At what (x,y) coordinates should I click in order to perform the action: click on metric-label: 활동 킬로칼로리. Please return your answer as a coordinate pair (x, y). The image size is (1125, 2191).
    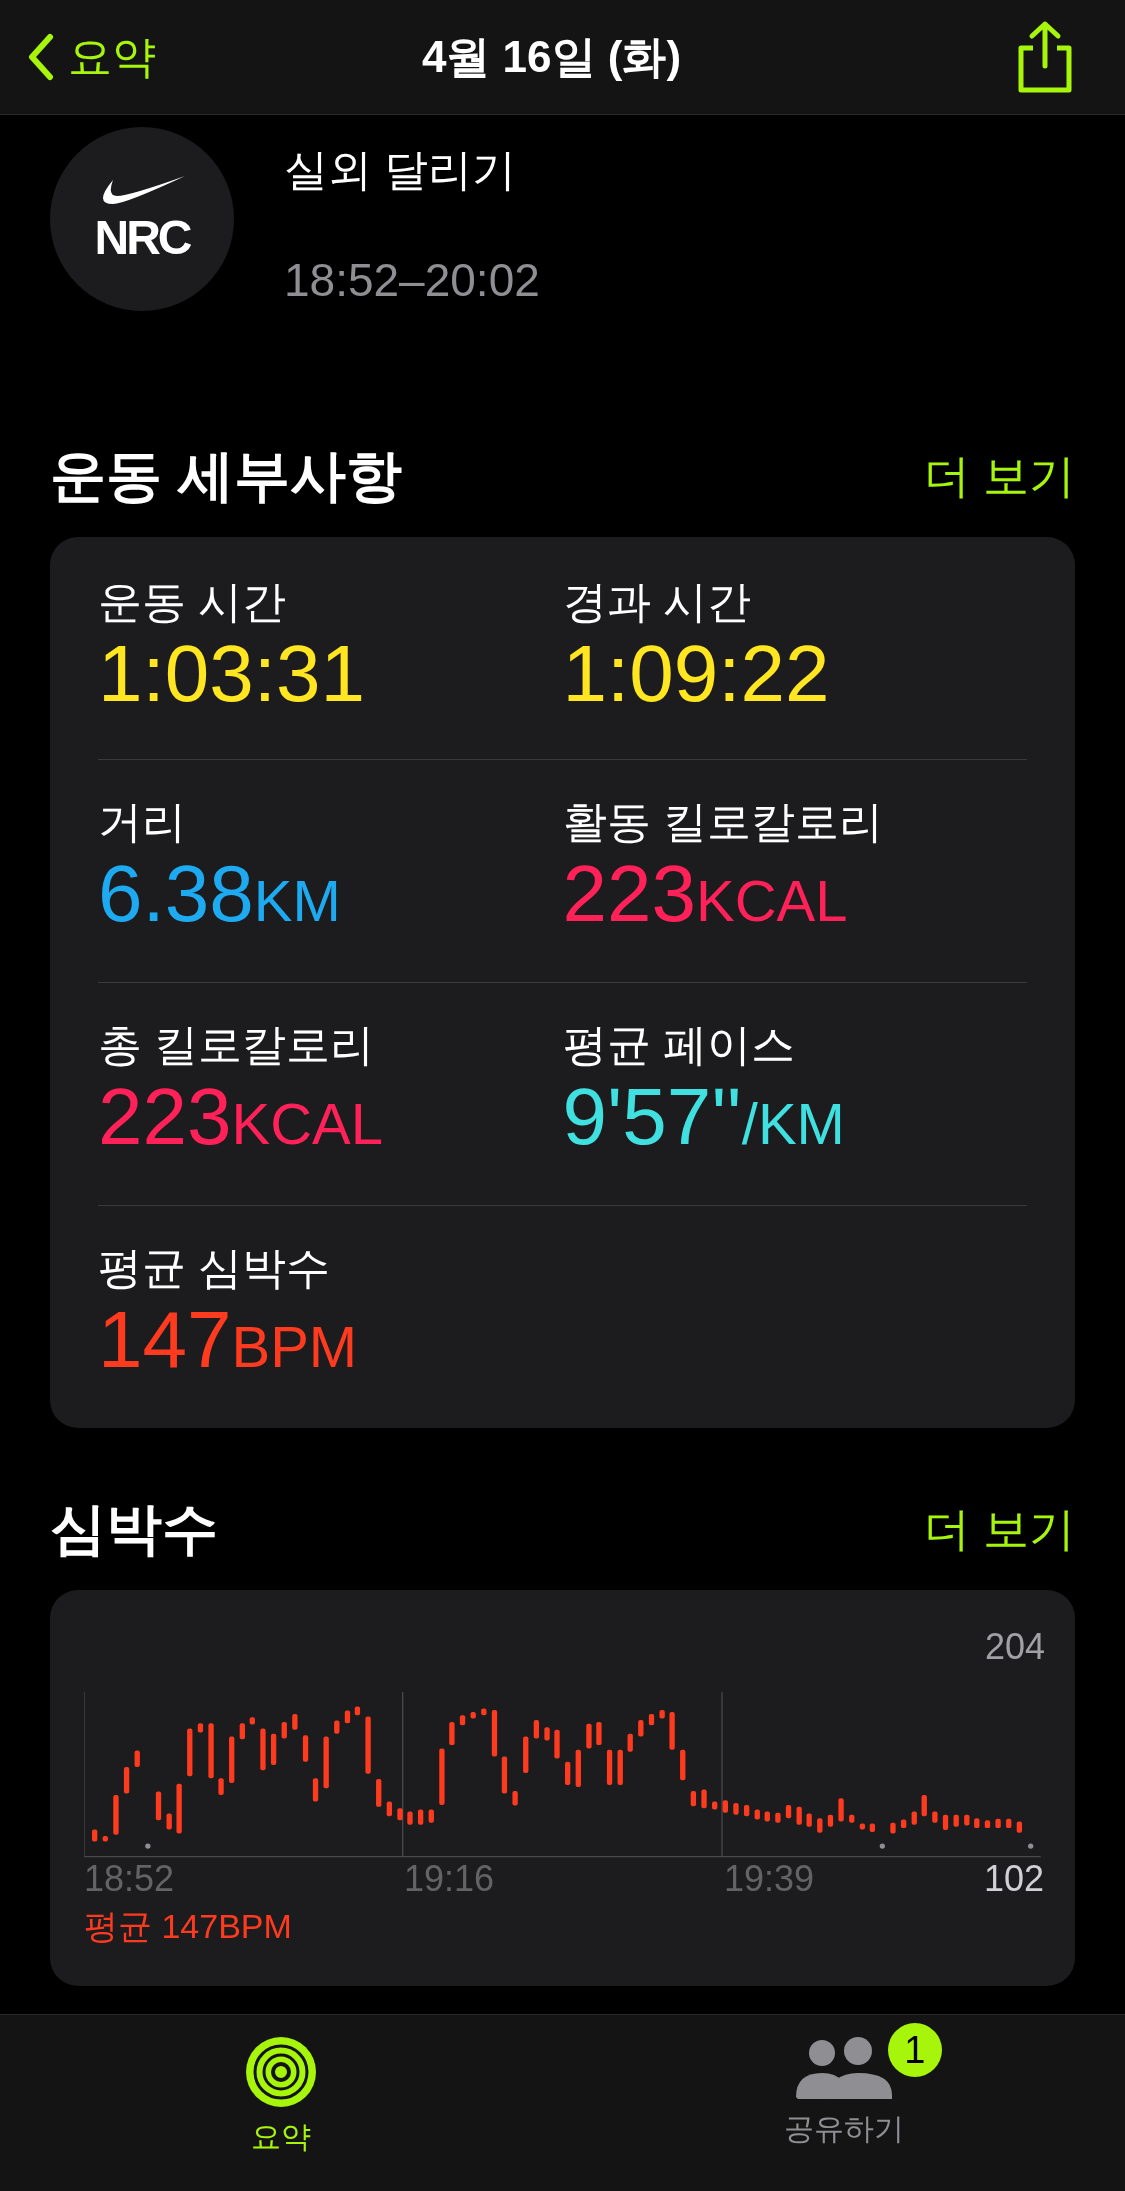
    Looking at the image, I should click on (723, 821).